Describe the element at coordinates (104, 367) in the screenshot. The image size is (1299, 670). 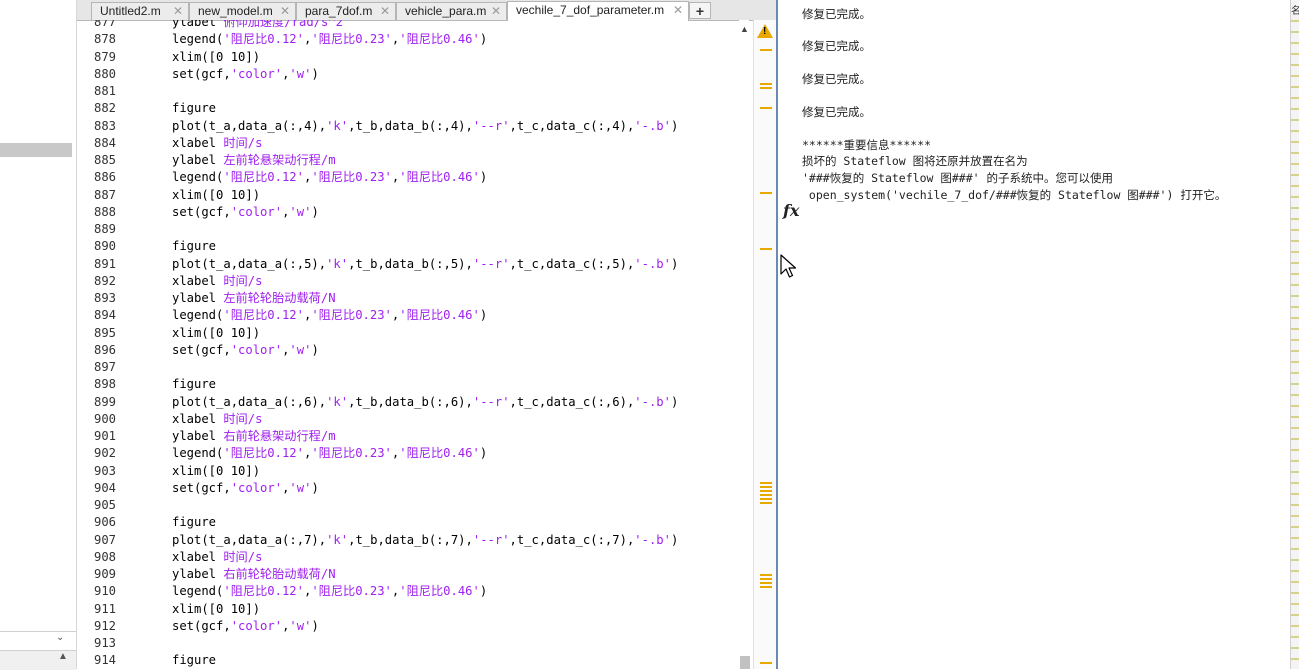
I see `line-number: 897` at that location.